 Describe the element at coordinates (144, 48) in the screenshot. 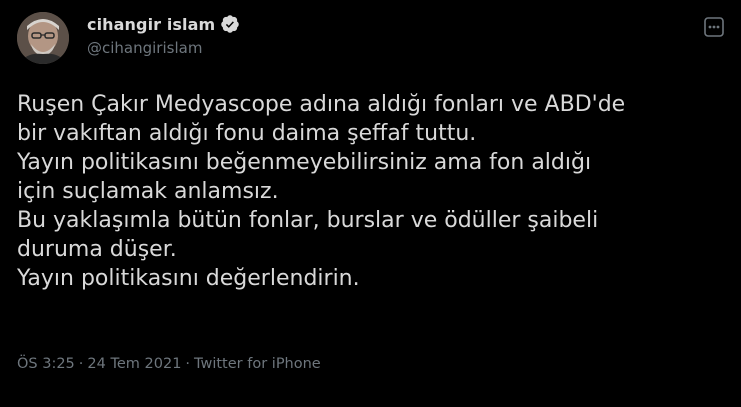

I see `author-handle: @cihangirislam` at that location.